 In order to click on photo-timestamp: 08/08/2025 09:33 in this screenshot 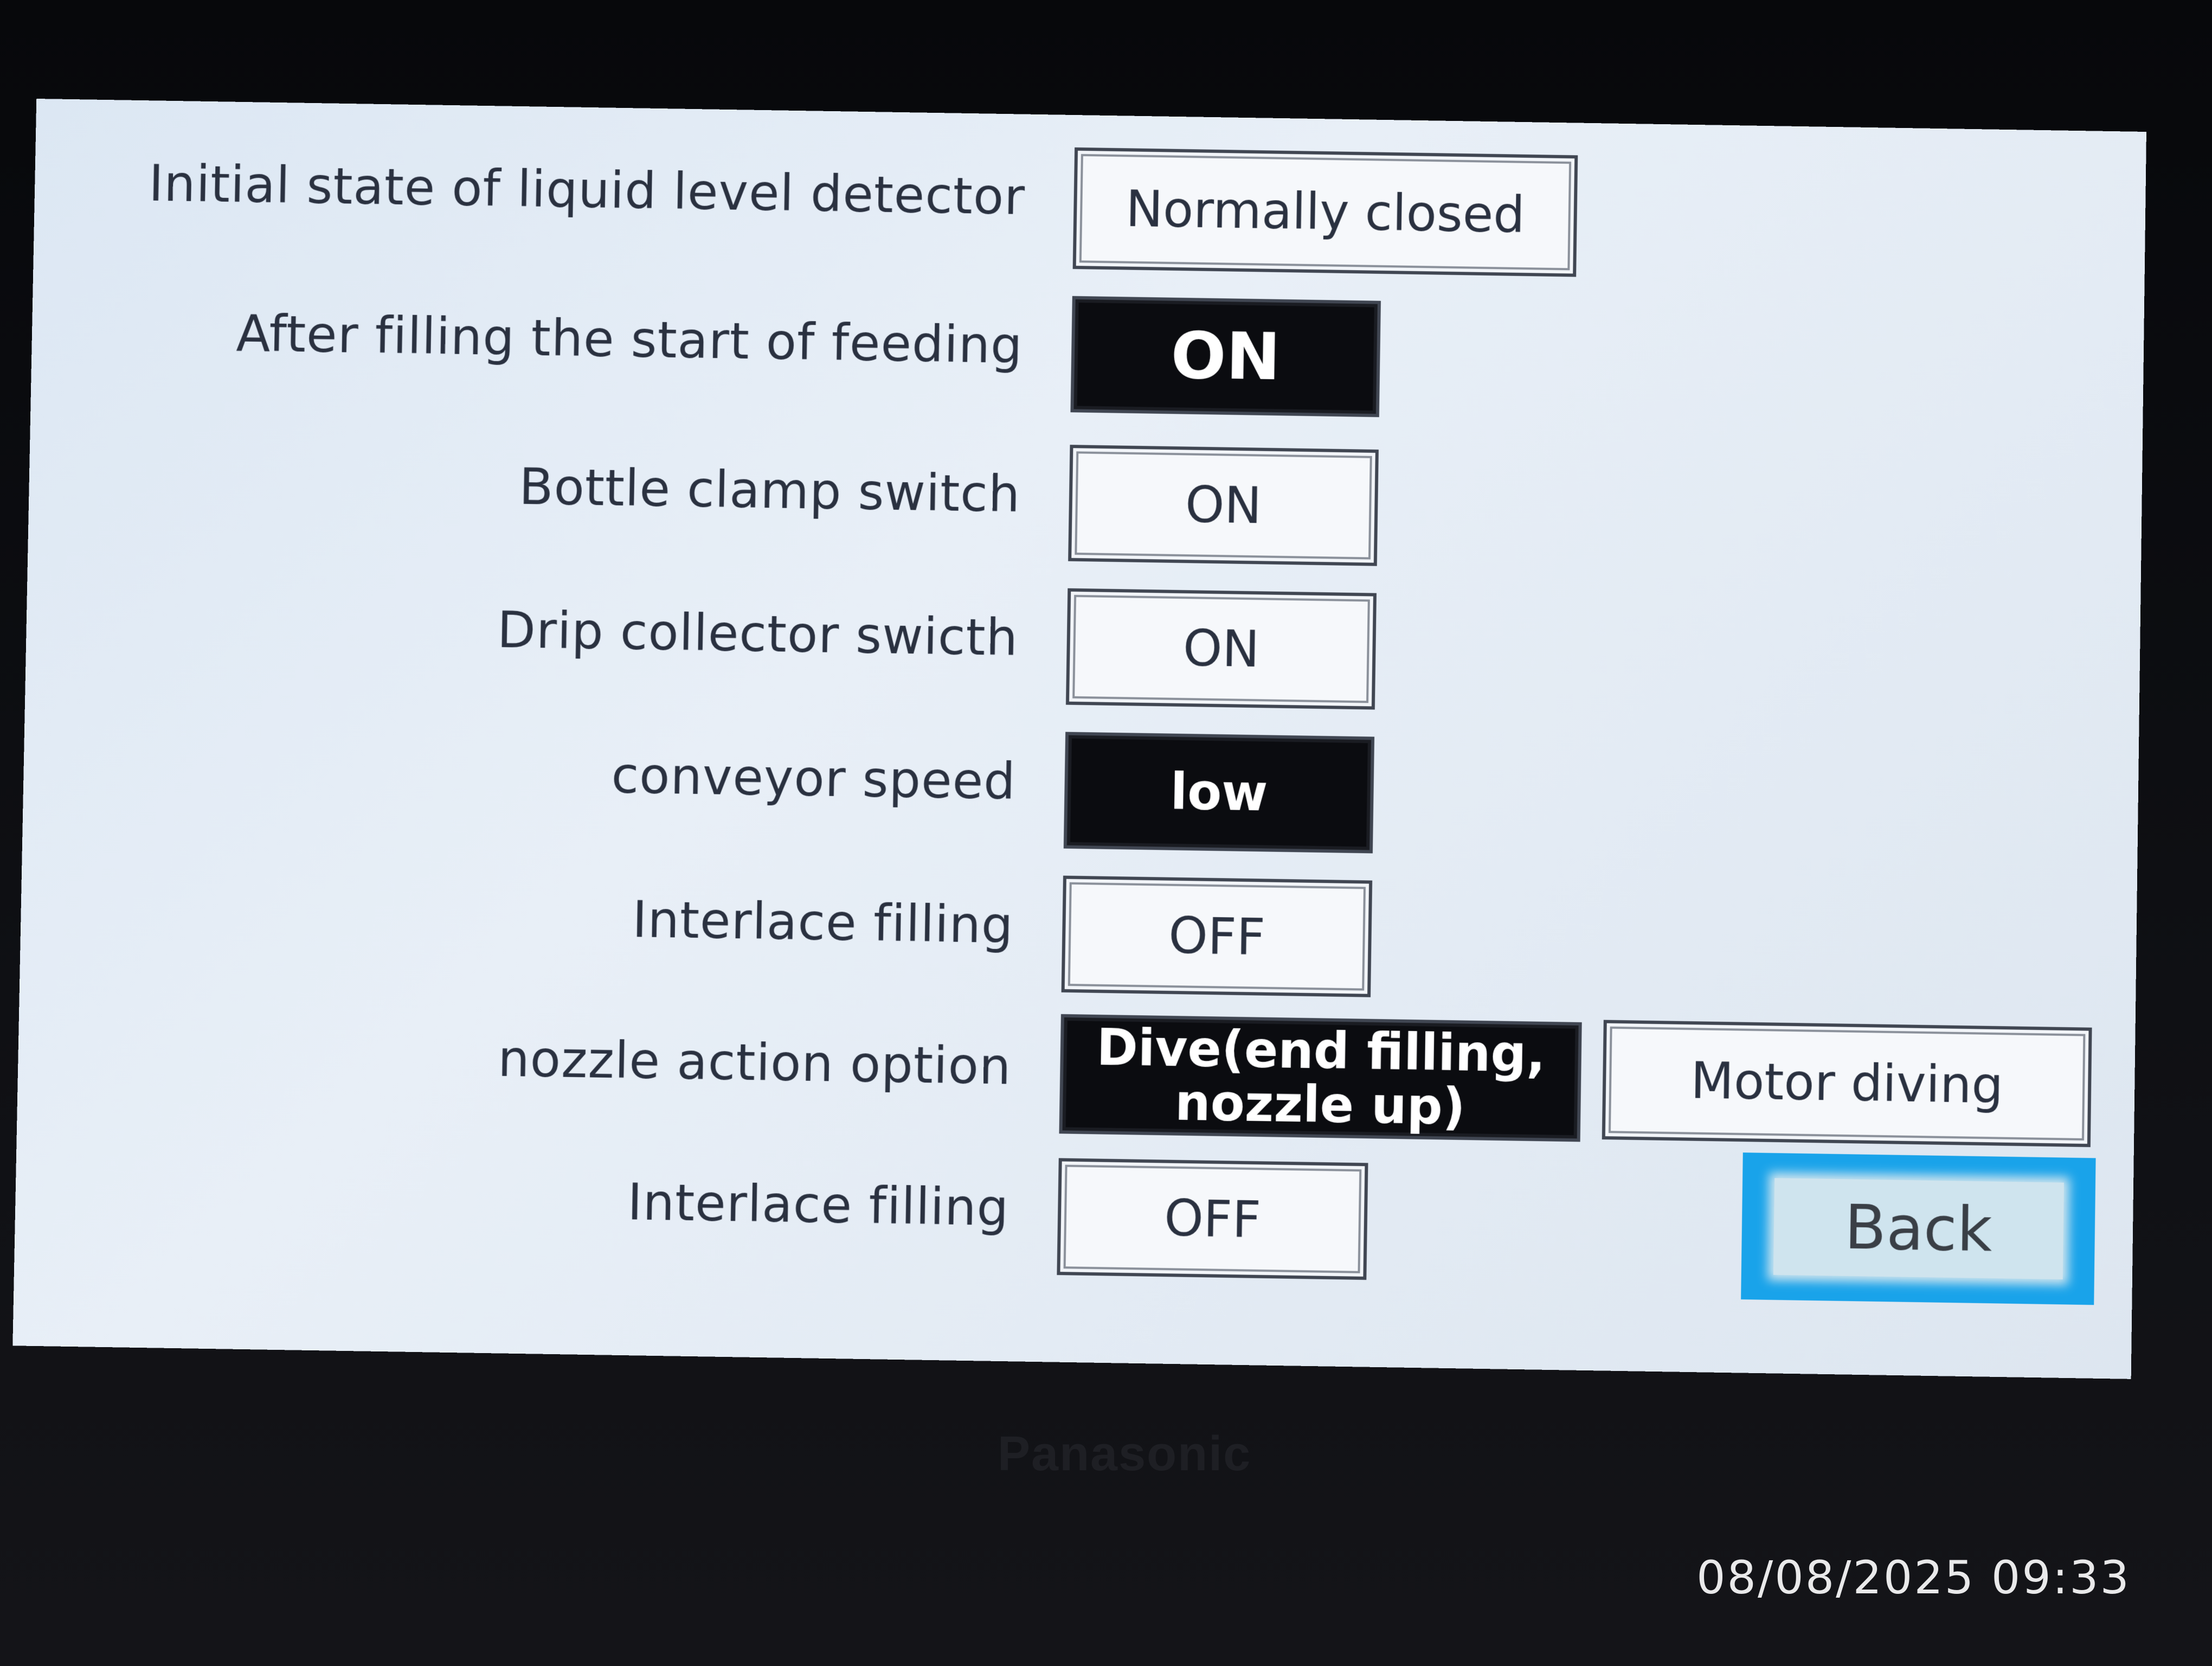, I will do `click(1913, 1578)`.